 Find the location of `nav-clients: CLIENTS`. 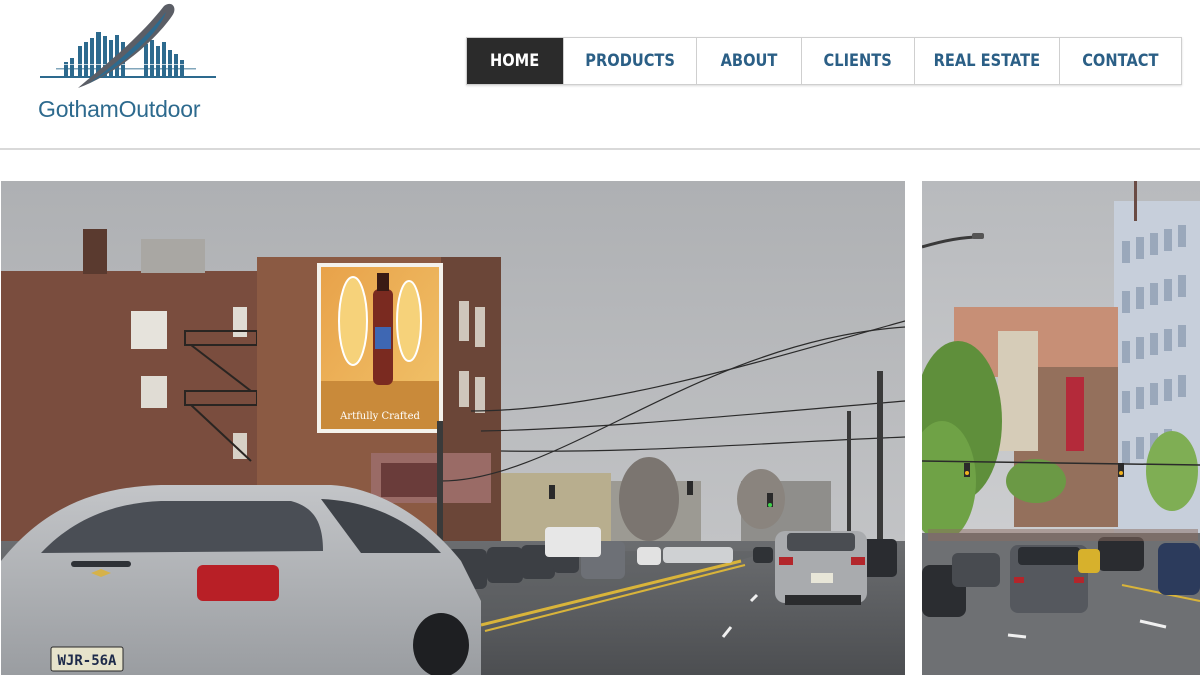

nav-clients: CLIENTS is located at coordinates (858, 61).